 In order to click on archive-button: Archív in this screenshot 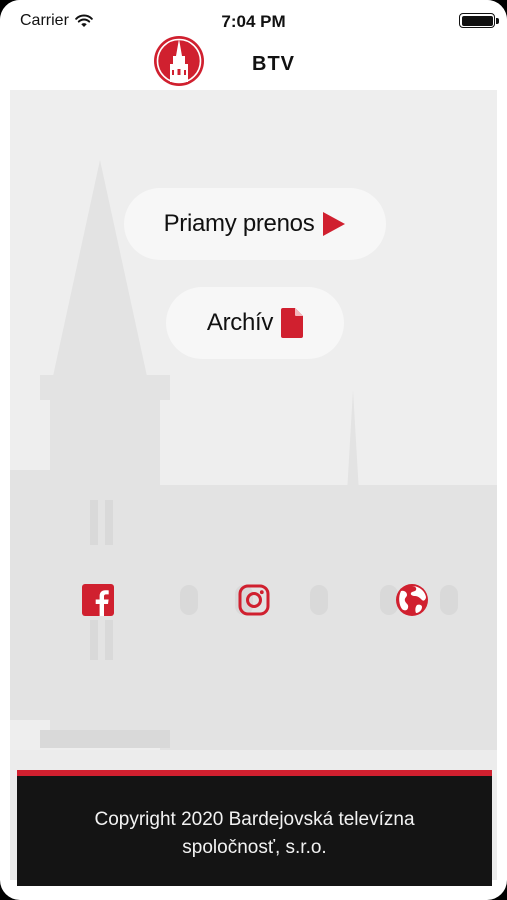, I will do `click(255, 323)`.